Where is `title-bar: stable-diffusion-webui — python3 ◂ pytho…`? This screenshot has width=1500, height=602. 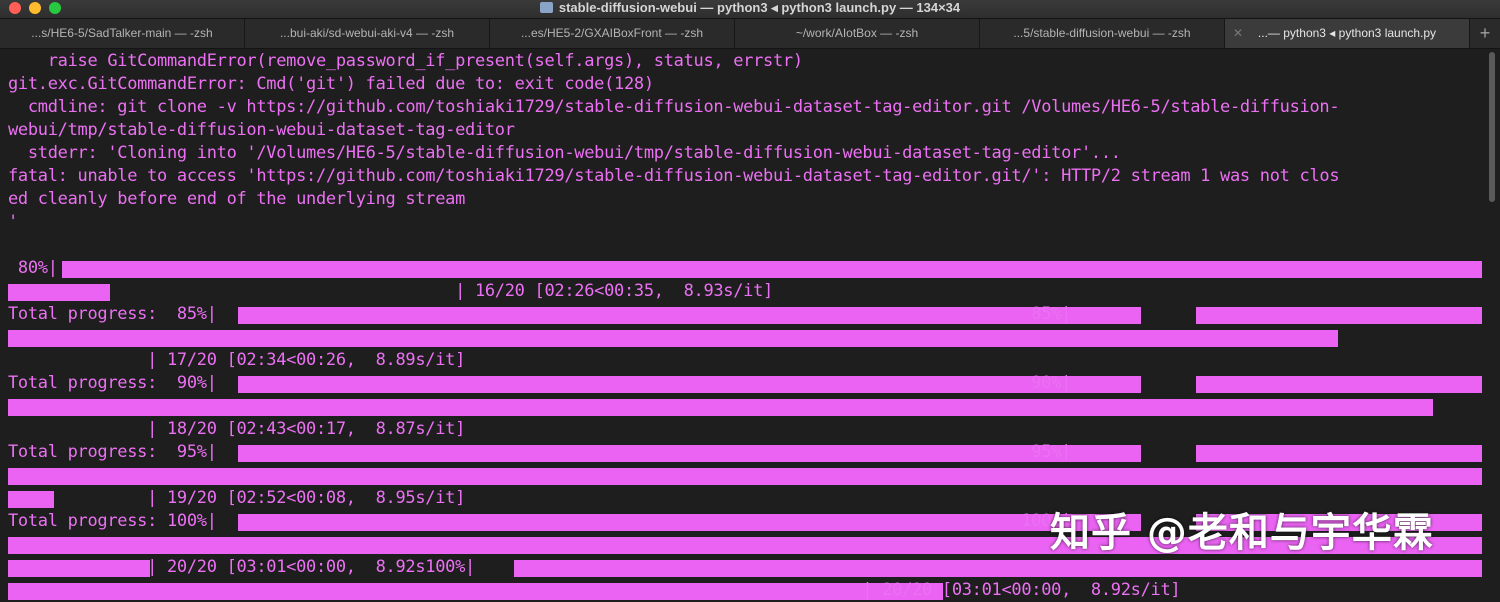 title-bar: stable-diffusion-webui — python3 ◂ pytho… is located at coordinates (750, 9).